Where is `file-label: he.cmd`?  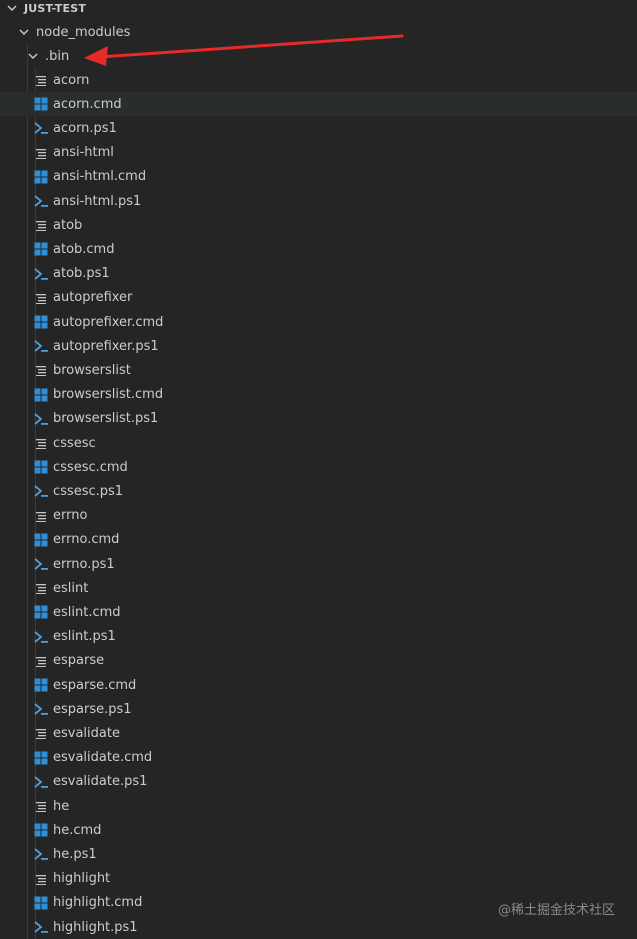 file-label: he.cmd is located at coordinates (77, 830).